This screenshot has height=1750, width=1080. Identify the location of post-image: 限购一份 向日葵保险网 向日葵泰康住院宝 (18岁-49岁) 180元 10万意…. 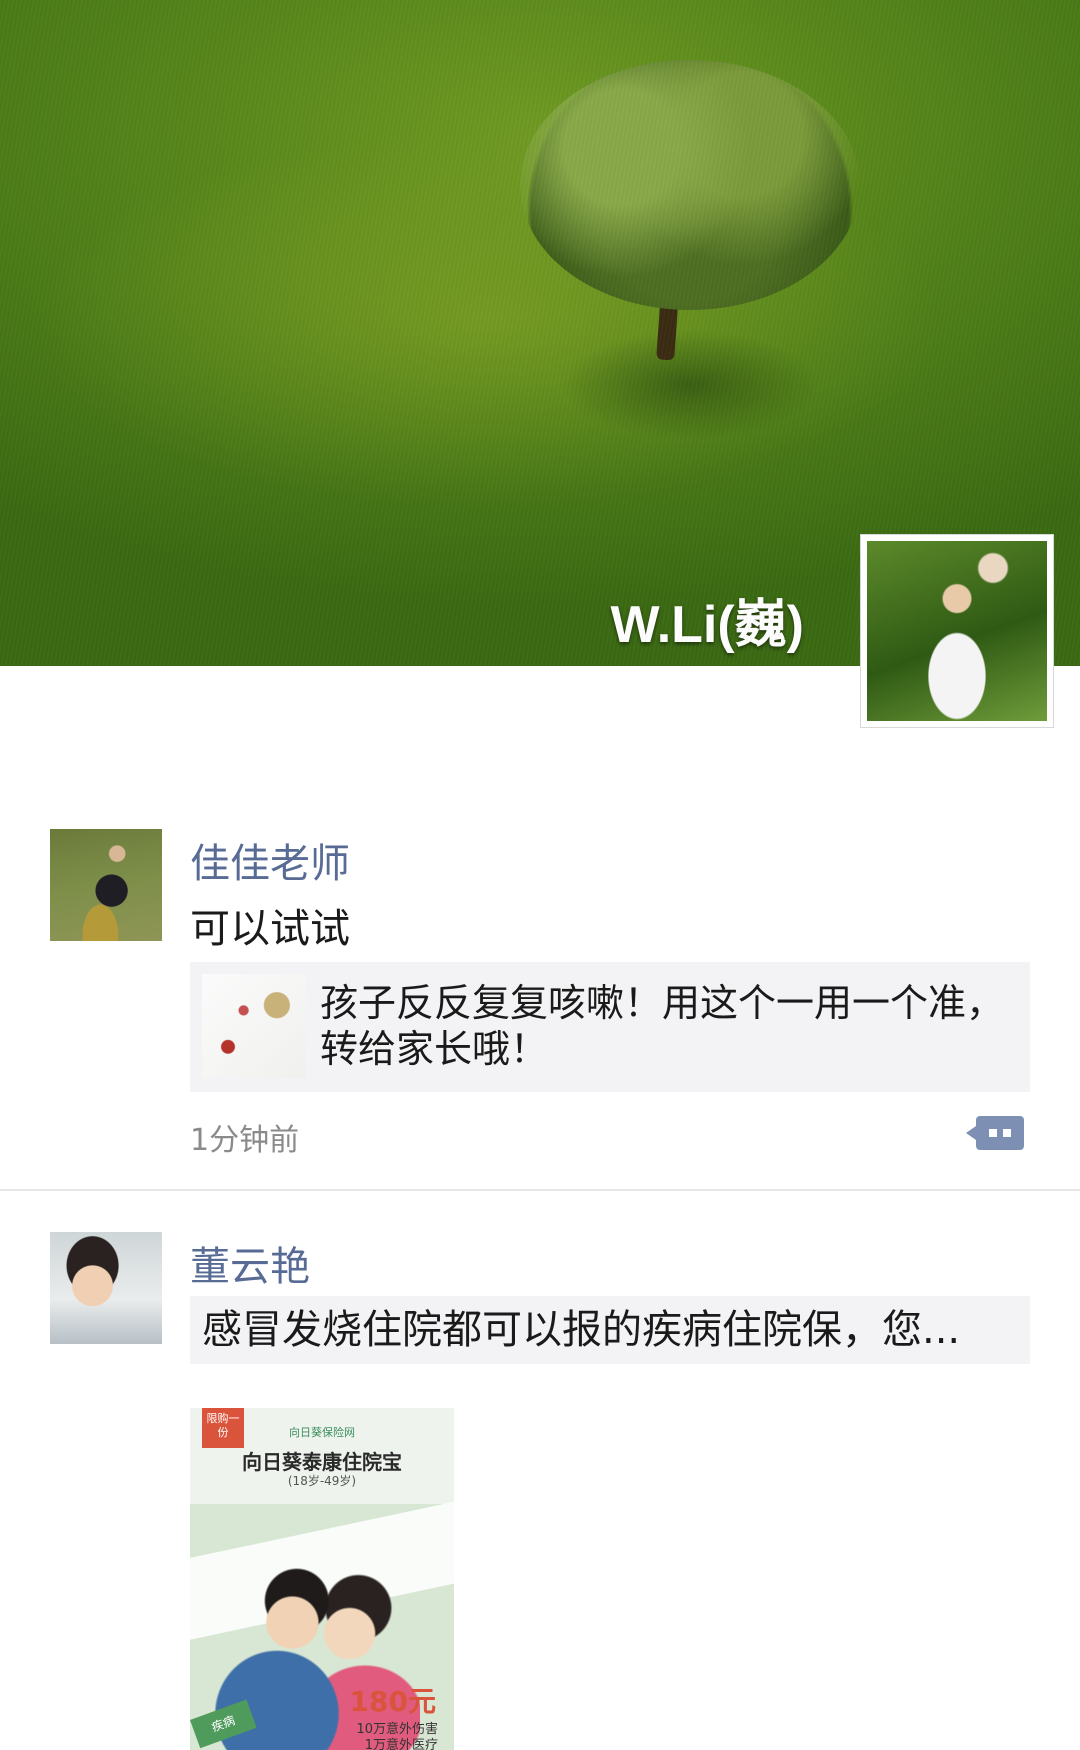
(322, 1579).